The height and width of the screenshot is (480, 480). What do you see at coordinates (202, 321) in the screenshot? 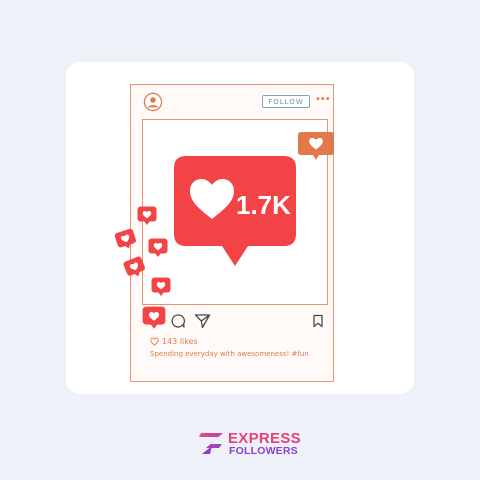
I see `share-icon` at bounding box center [202, 321].